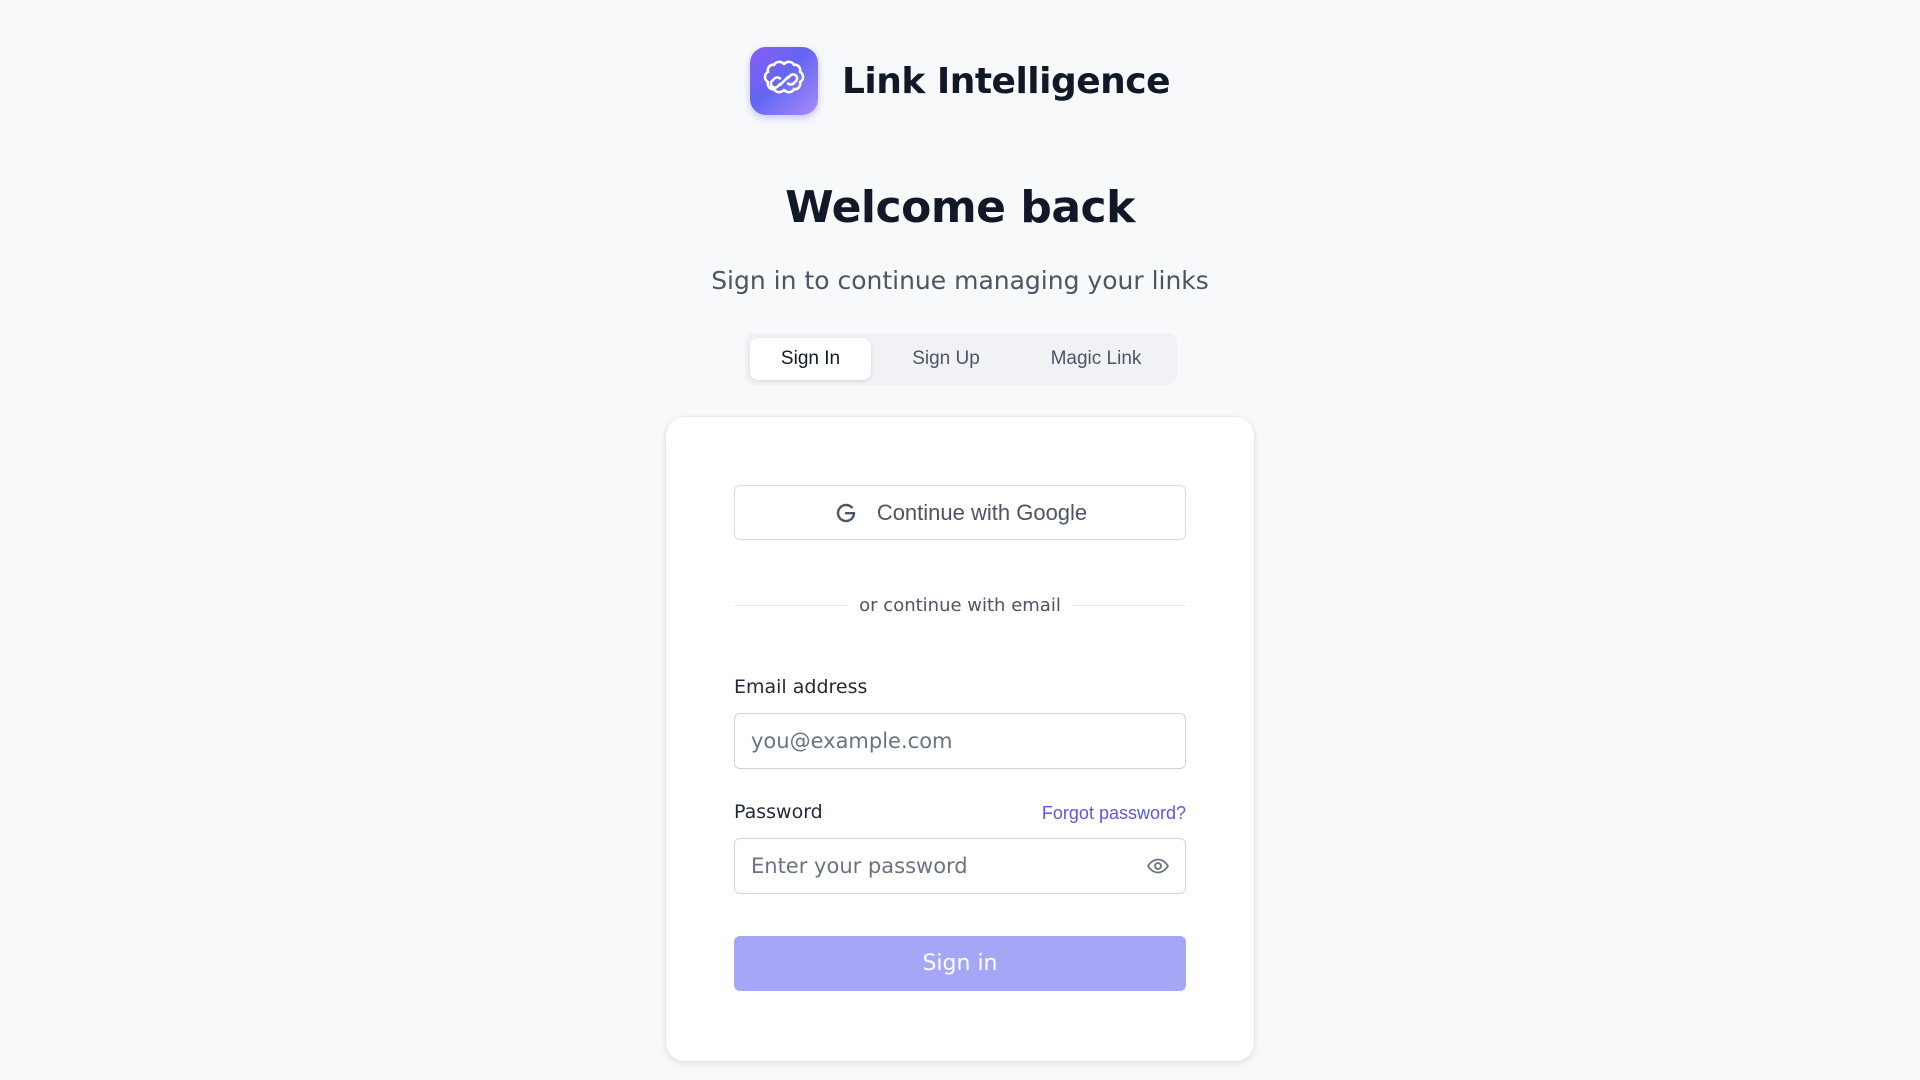 This screenshot has height=1080, width=1920. Describe the element at coordinates (1129, 605) in the screenshot. I see `divider-line-right` at that location.